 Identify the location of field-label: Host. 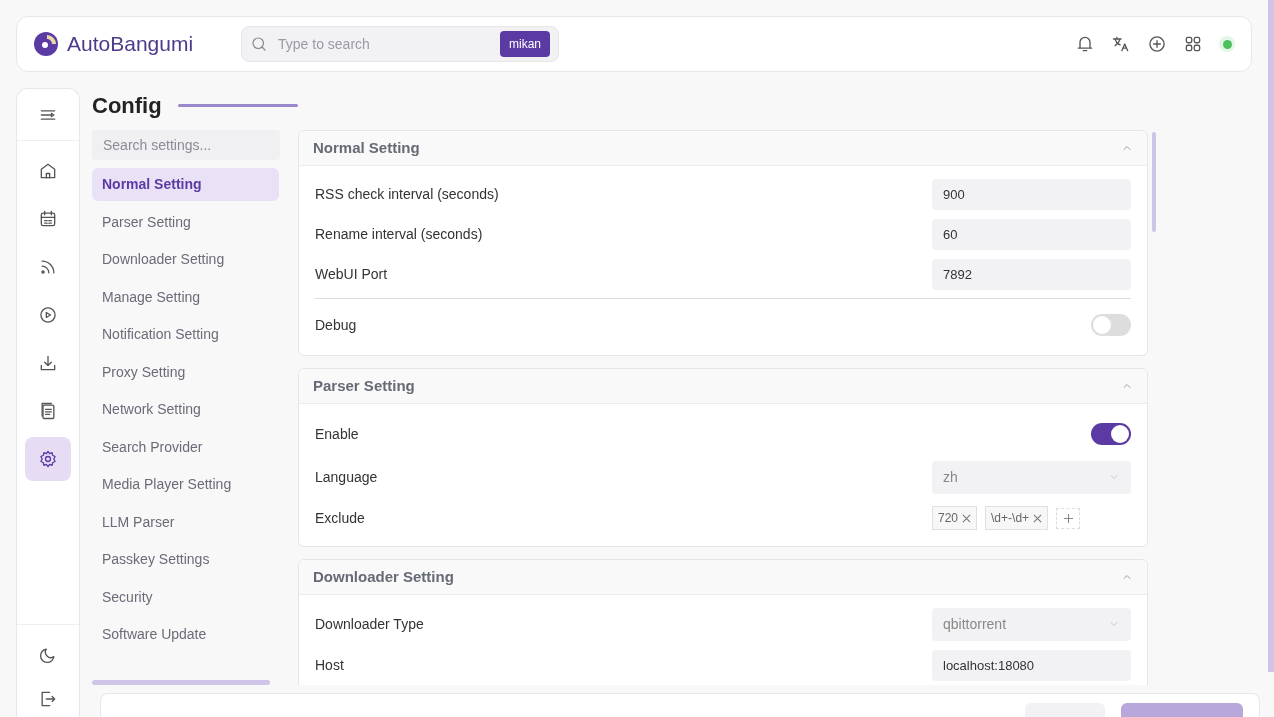
(329, 665).